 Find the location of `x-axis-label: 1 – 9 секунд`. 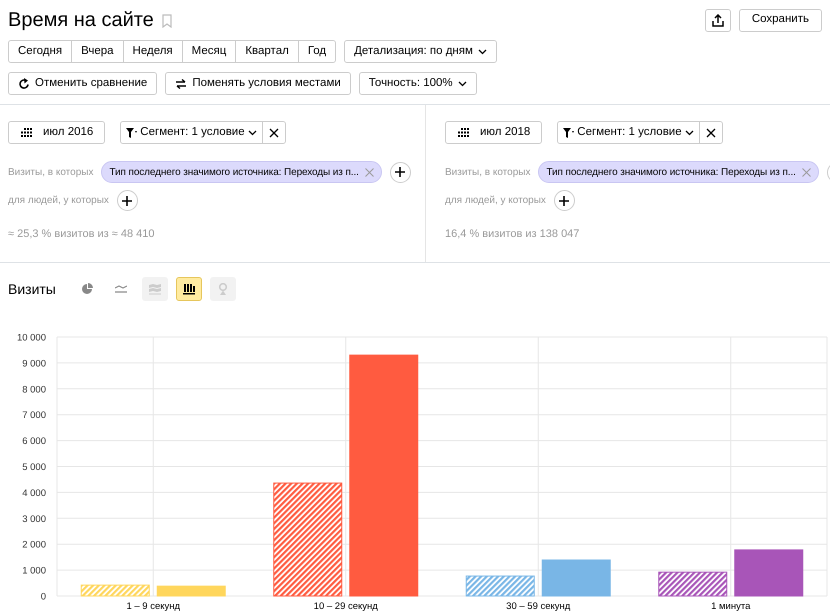

x-axis-label: 1 – 9 секунд is located at coordinates (153, 606).